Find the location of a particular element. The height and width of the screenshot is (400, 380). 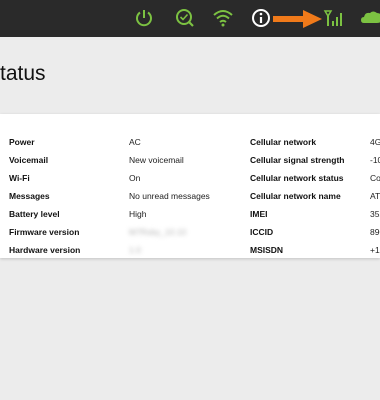

page-title: tatus is located at coordinates (23, 73).